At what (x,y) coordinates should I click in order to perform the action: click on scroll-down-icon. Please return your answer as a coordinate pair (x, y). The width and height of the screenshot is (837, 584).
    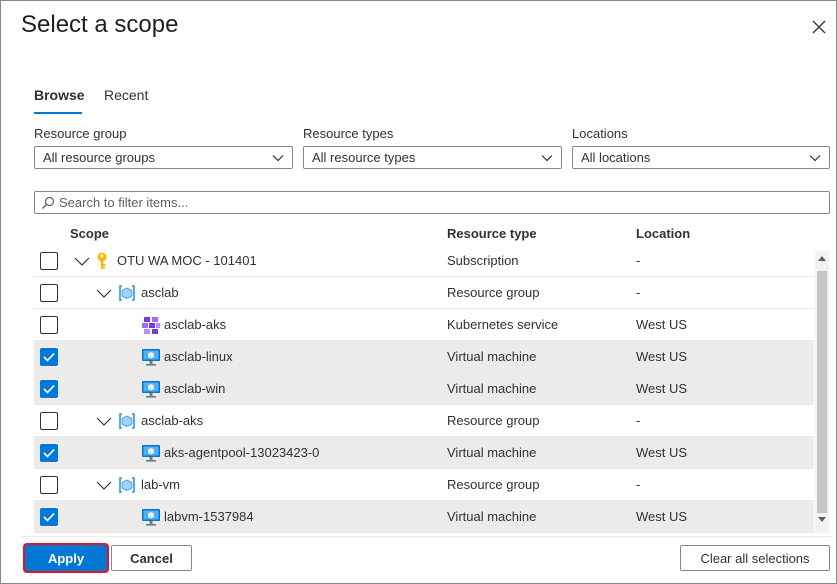
    Looking at the image, I should click on (822, 520).